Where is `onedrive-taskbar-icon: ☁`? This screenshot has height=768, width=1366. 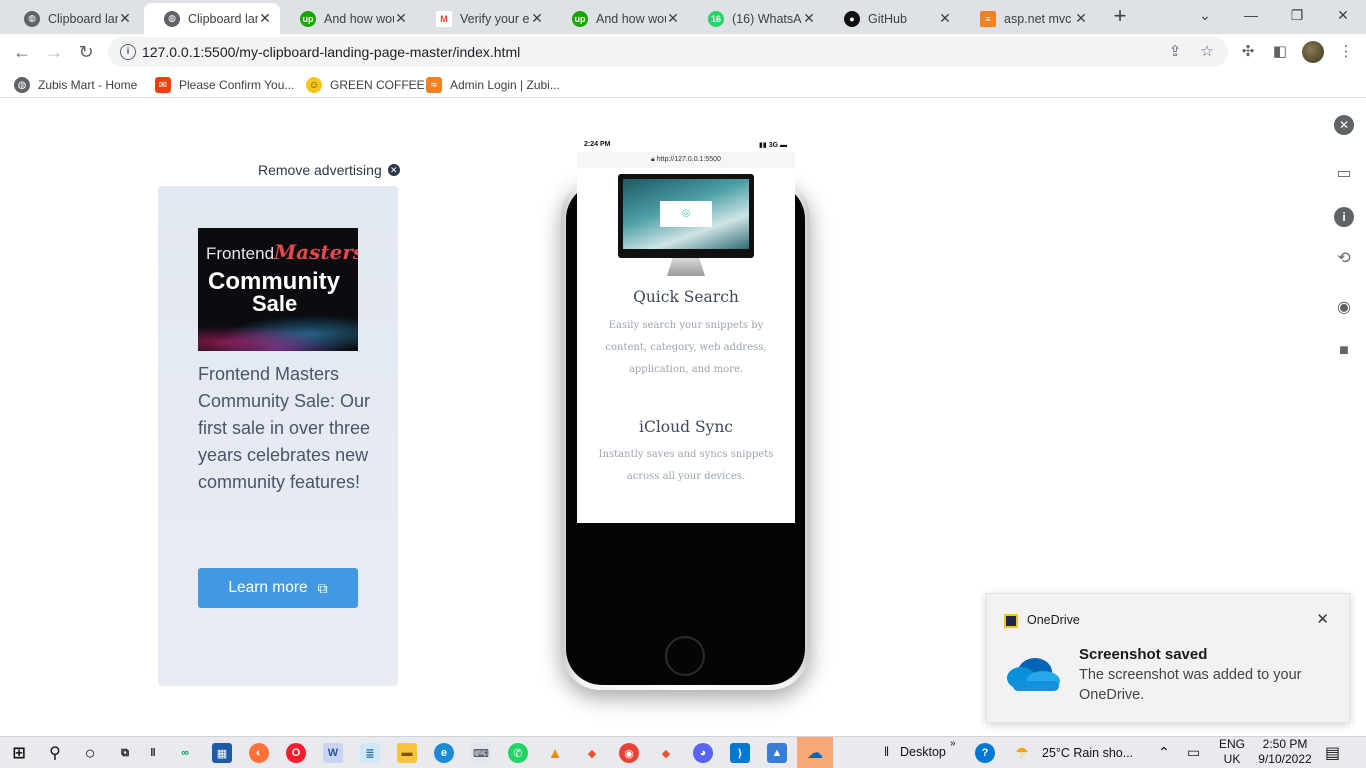 onedrive-taskbar-icon: ☁ is located at coordinates (815, 752).